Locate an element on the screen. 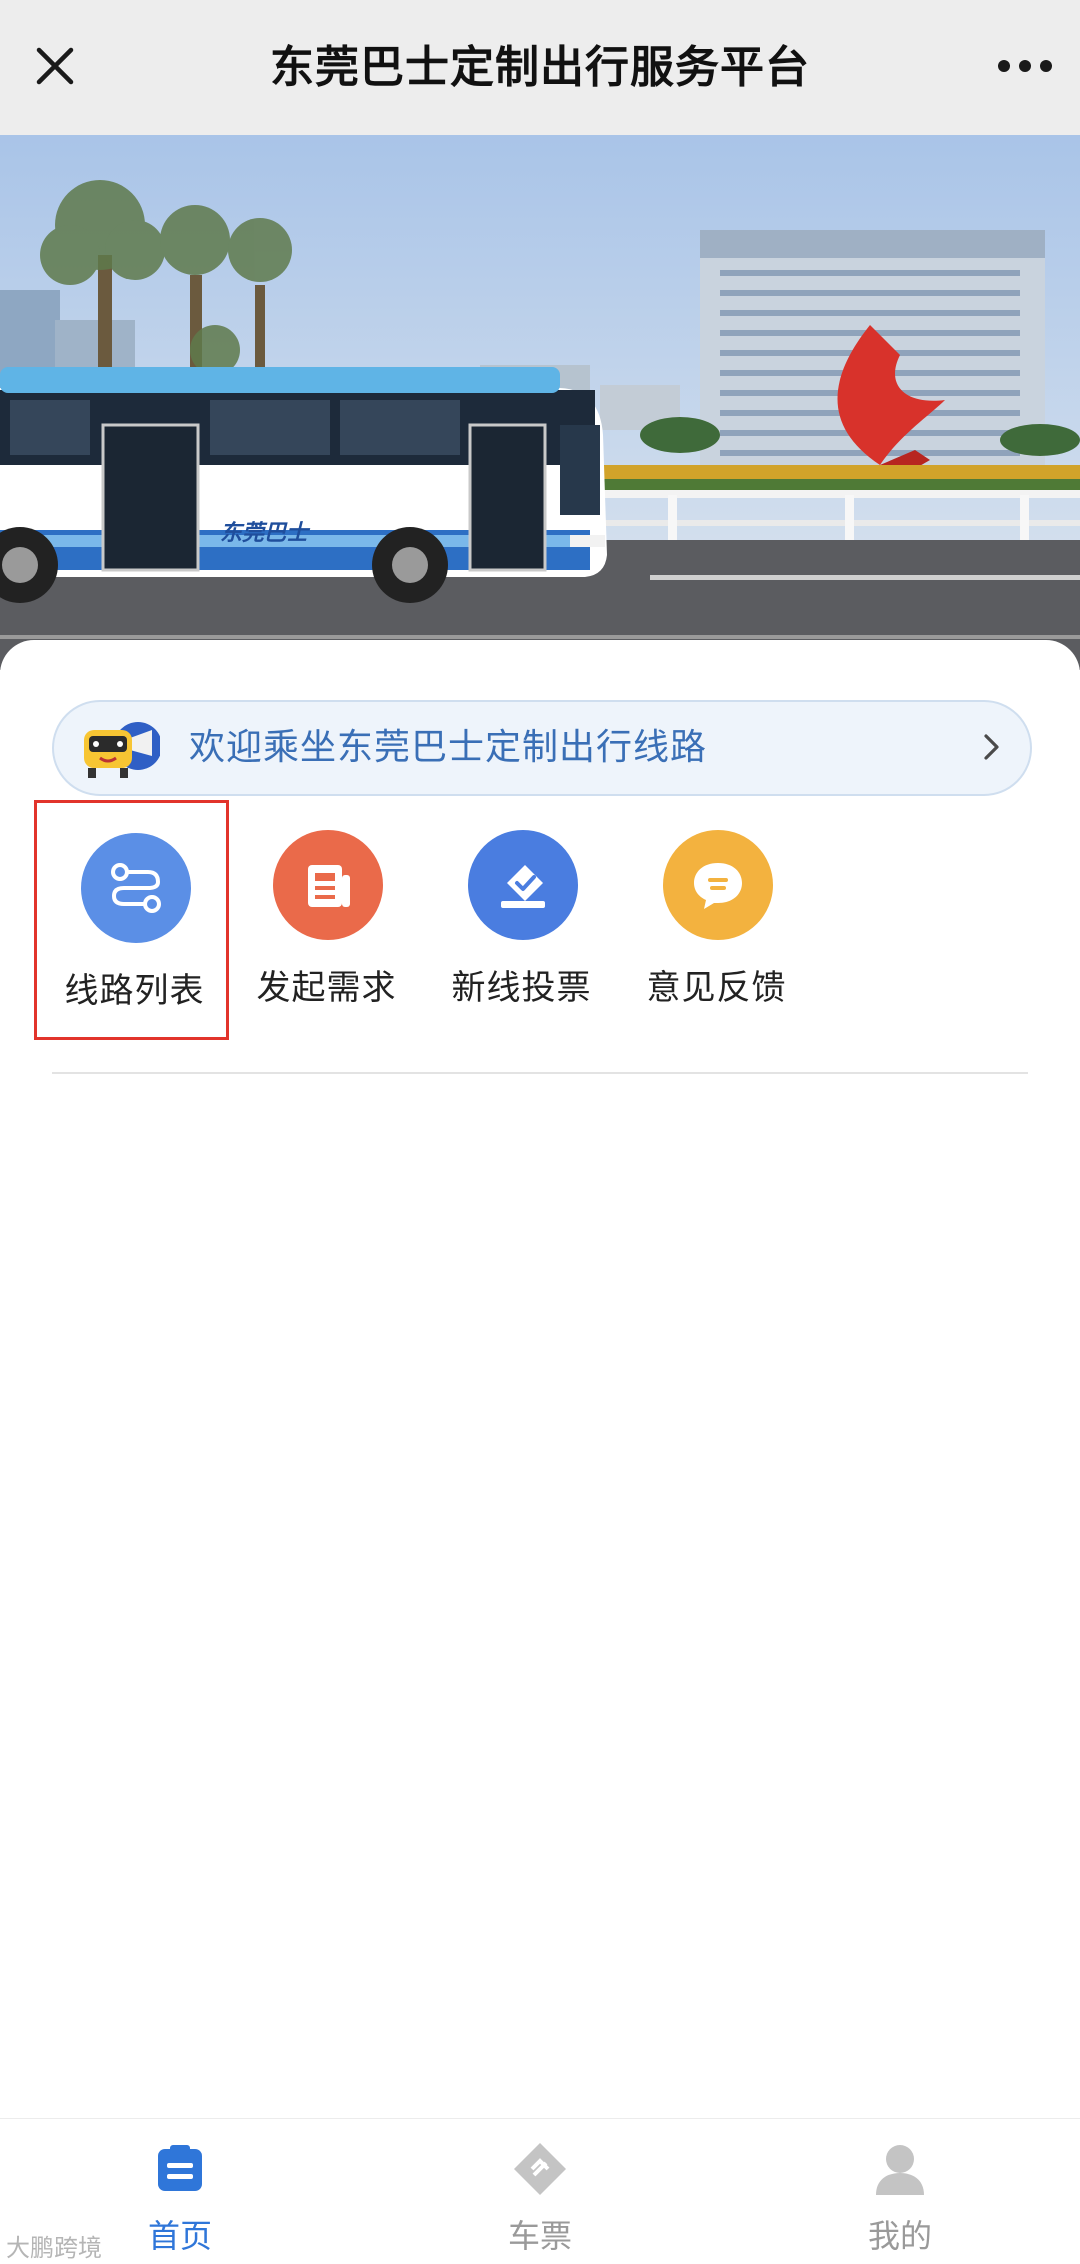 Image resolution: width=1080 pixels, height=2264 pixels. chevron-right-icon is located at coordinates (991, 747).